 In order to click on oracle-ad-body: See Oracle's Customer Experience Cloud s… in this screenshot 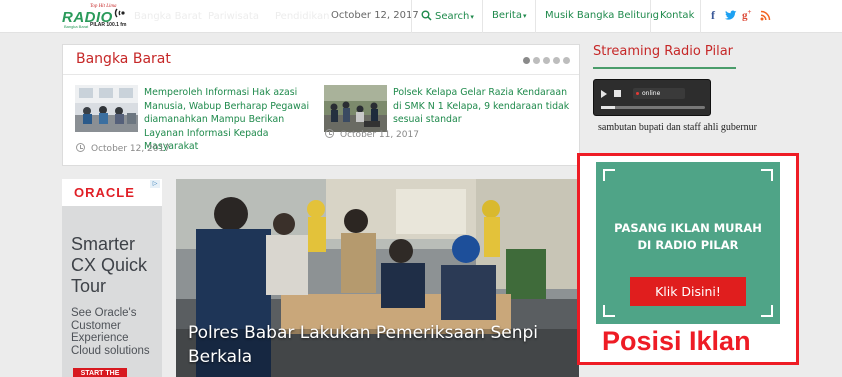, I will do `click(110, 332)`.